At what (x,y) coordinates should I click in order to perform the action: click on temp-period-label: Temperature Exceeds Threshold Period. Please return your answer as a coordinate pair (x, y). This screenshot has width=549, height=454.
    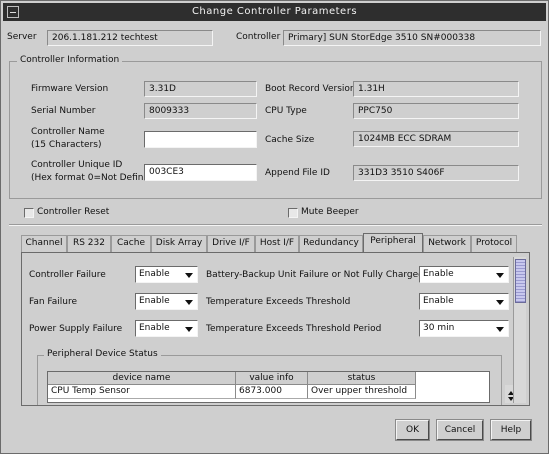
    Looking at the image, I should click on (294, 329).